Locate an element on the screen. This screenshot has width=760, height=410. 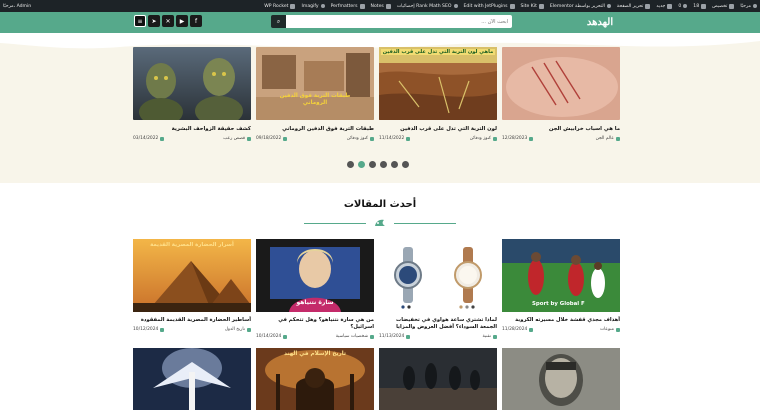
admin-bar-item-label: 0 is located at coordinates (680, 6).